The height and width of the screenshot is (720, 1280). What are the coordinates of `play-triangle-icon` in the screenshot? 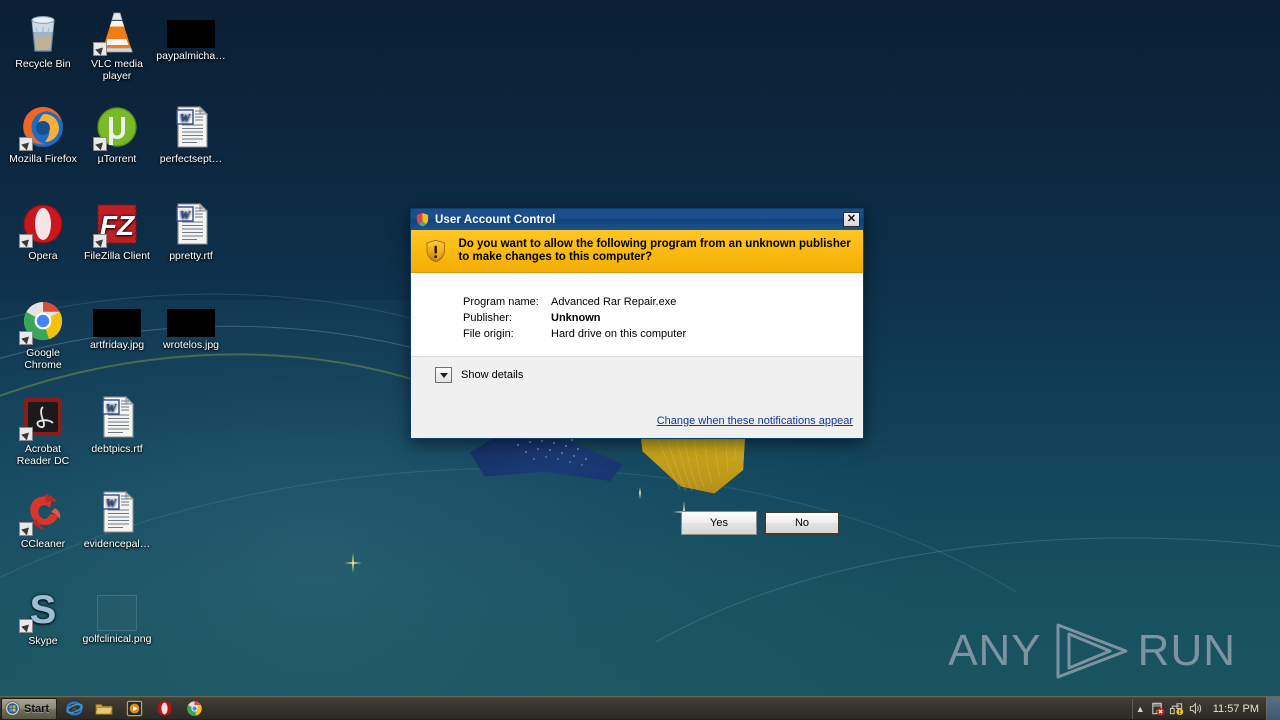 It's located at (1092, 651).